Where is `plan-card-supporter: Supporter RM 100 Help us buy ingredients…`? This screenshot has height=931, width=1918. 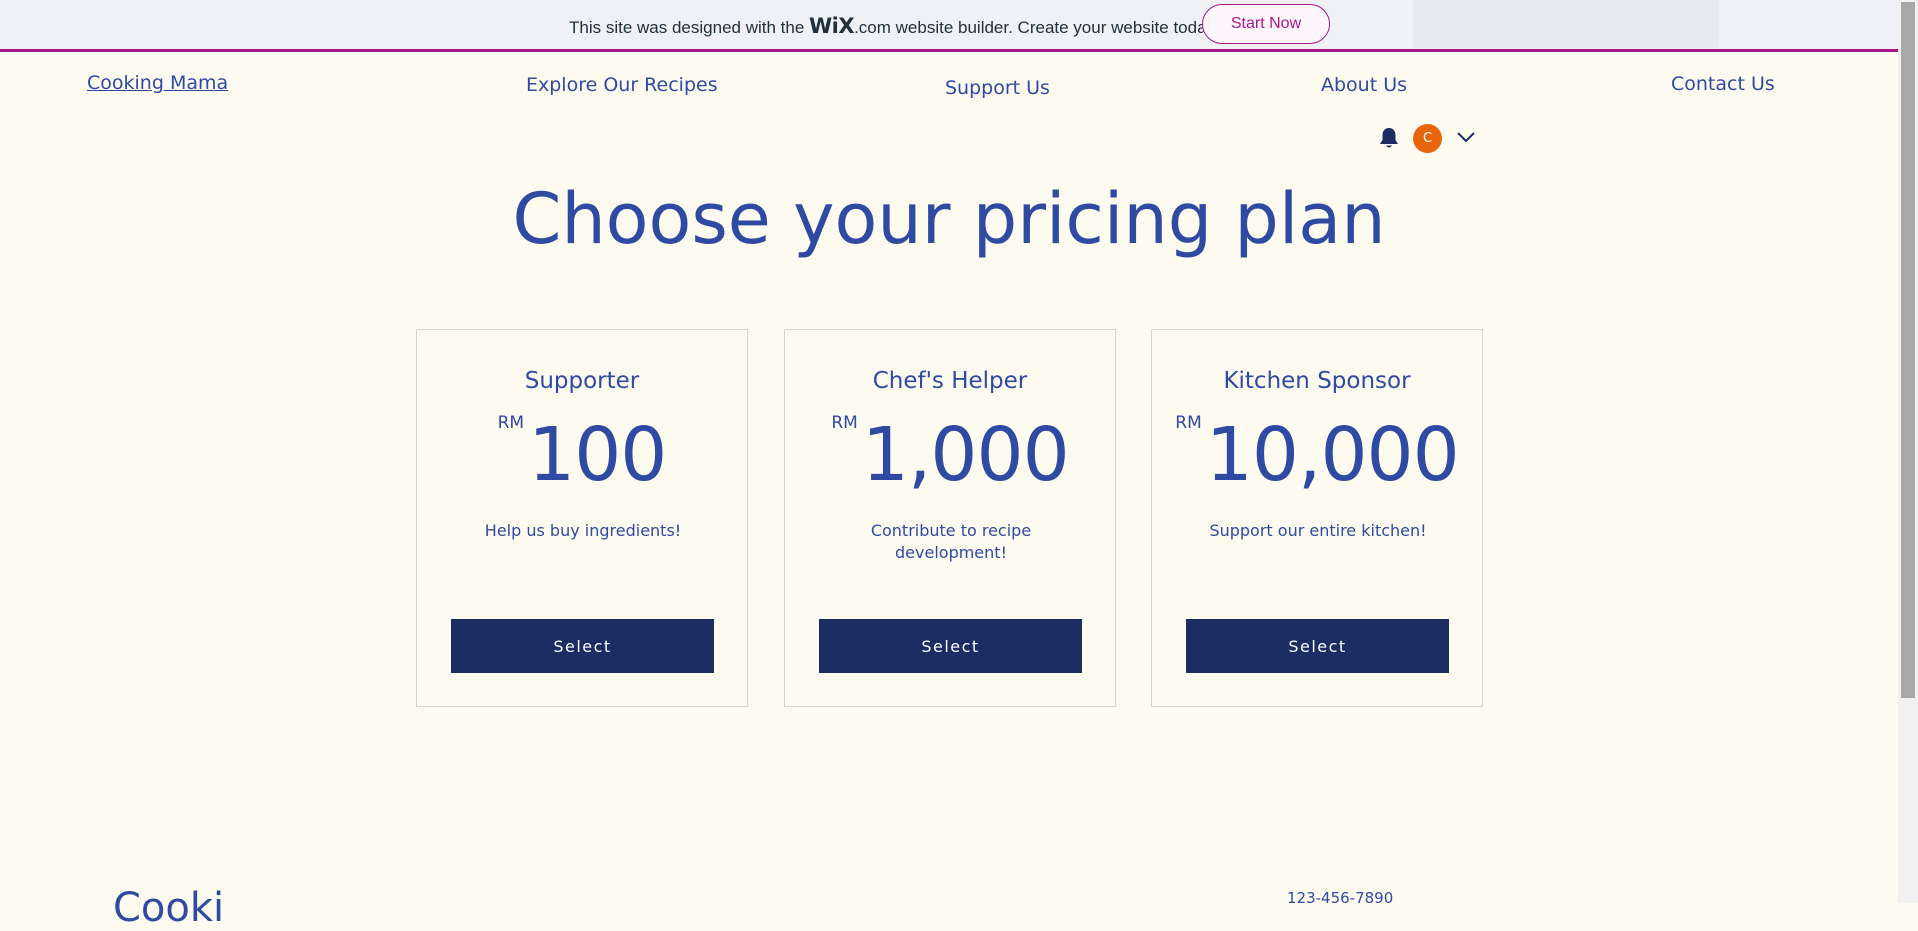 plan-card-supporter: Supporter RM 100 Help us buy ingredients… is located at coordinates (582, 518).